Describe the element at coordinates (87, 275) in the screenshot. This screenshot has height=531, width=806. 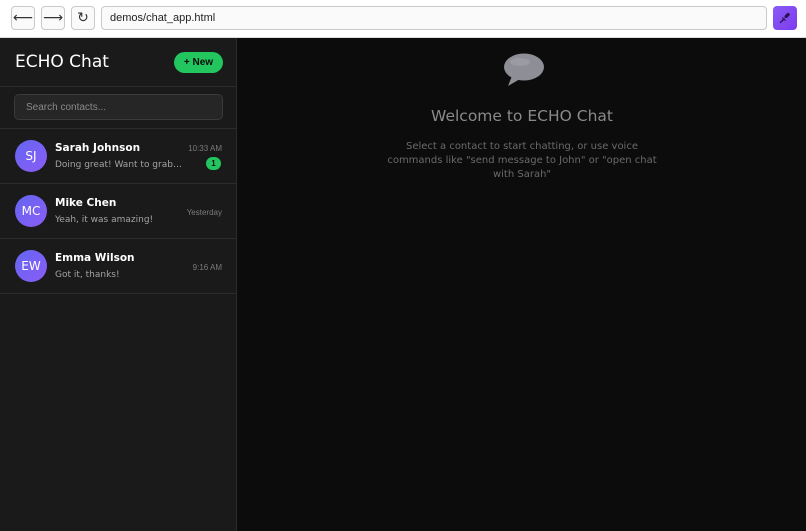
I see `last-message-preview: Got it, thanks!` at that location.